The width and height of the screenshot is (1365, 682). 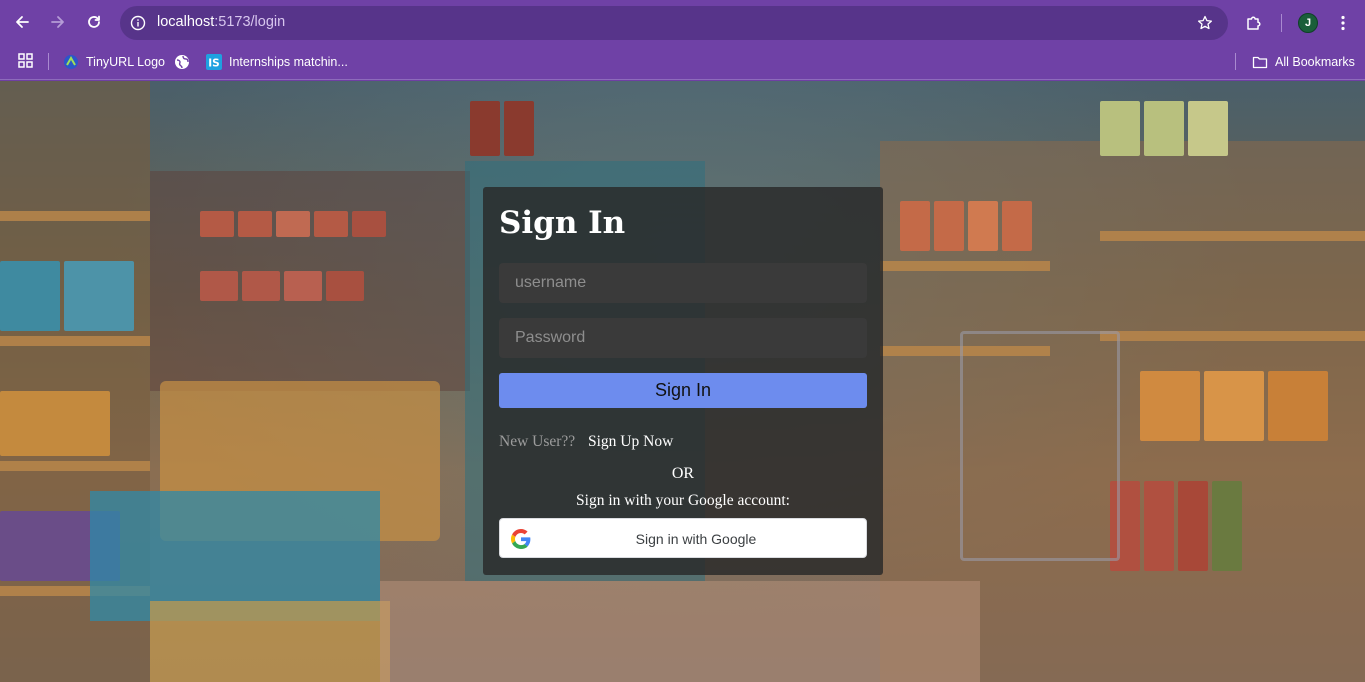 I want to click on folder-icon, so click(x=1260, y=62).